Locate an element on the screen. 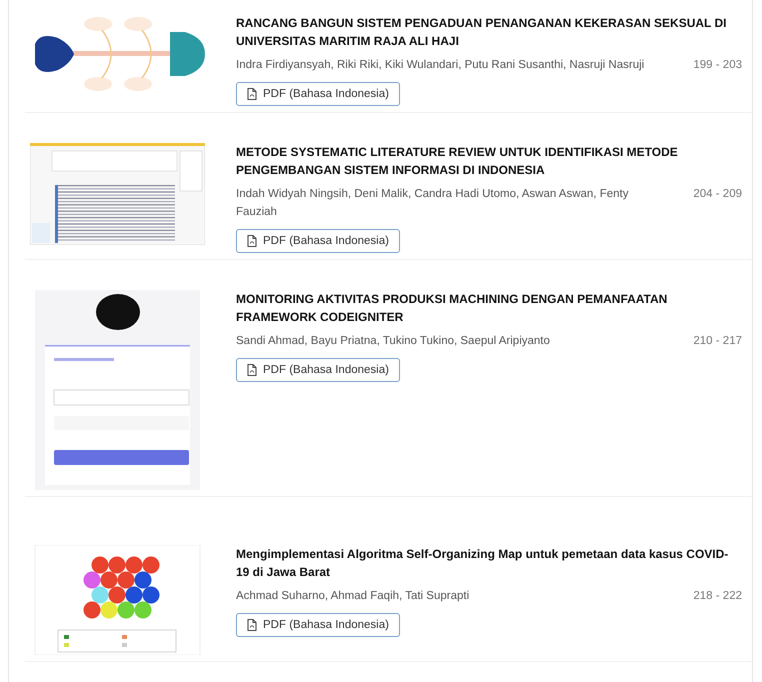  article-authors: Achmad Suharno, Ahmad Faqih, Tati Suprapti is located at coordinates (353, 596).